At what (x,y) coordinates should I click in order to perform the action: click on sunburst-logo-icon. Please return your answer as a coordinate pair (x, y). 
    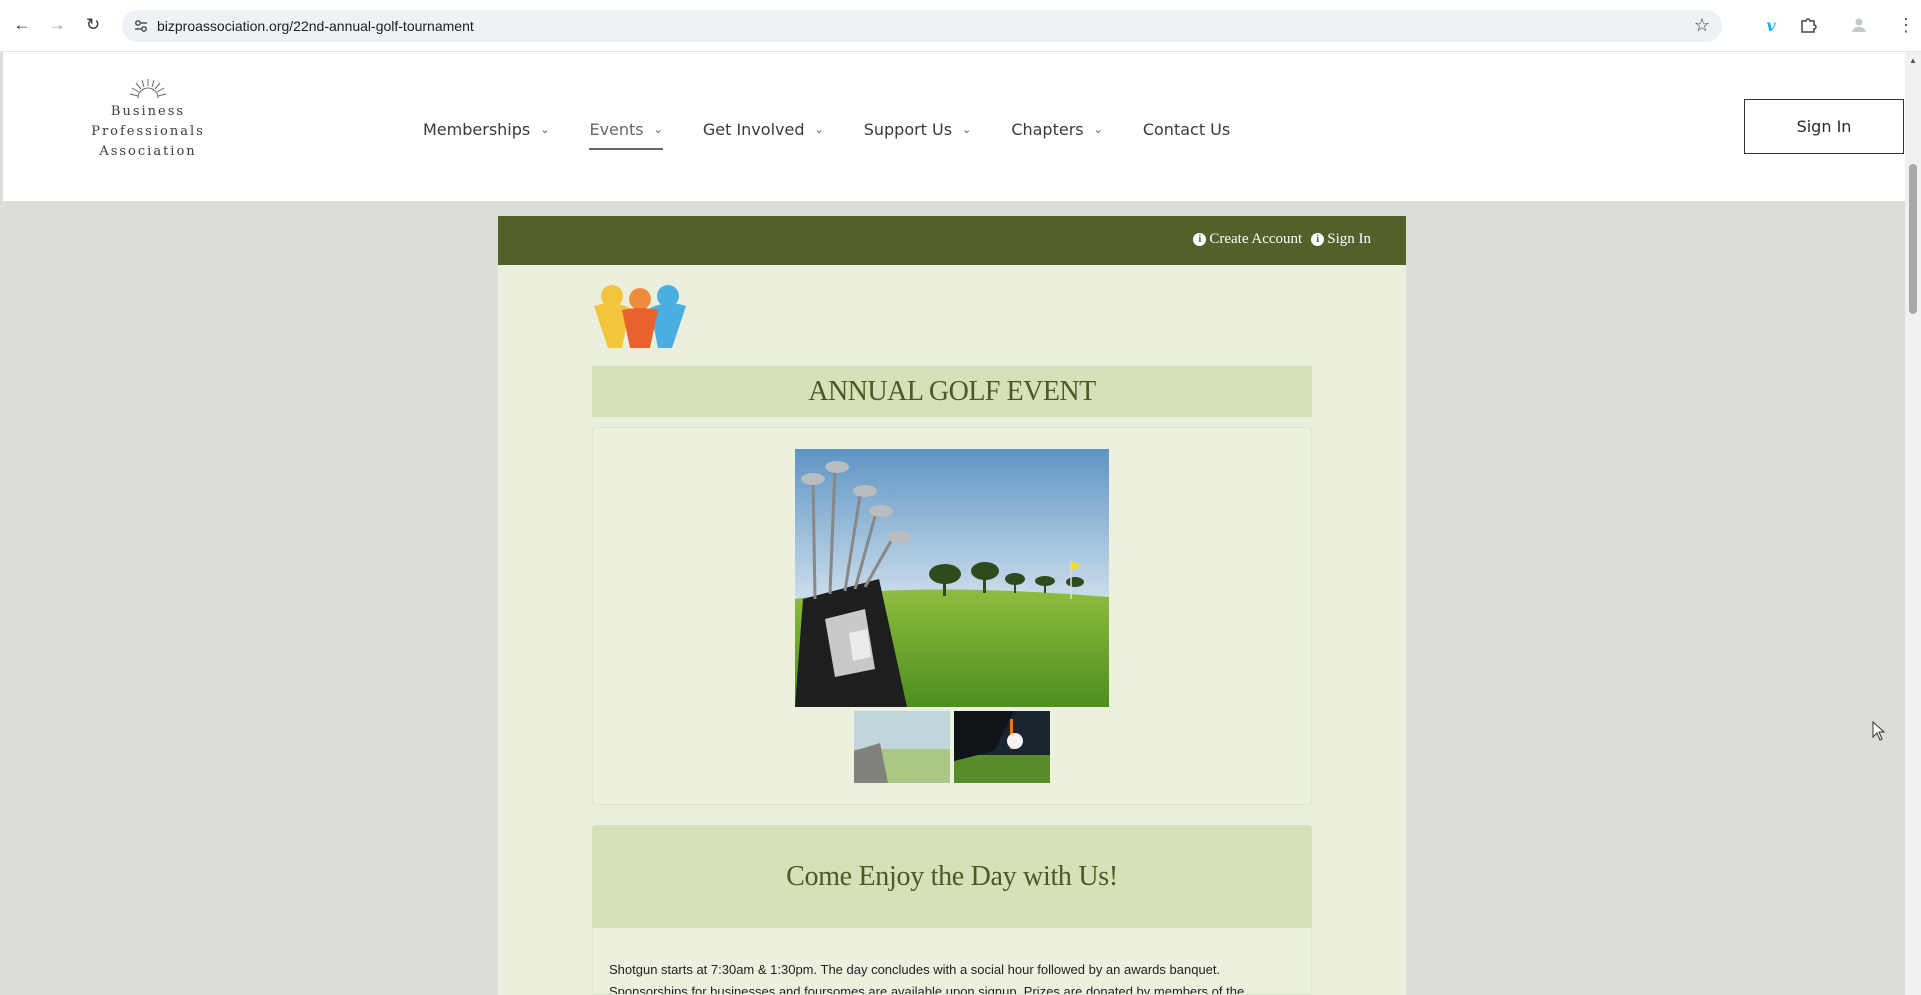
    Looking at the image, I should click on (148, 89).